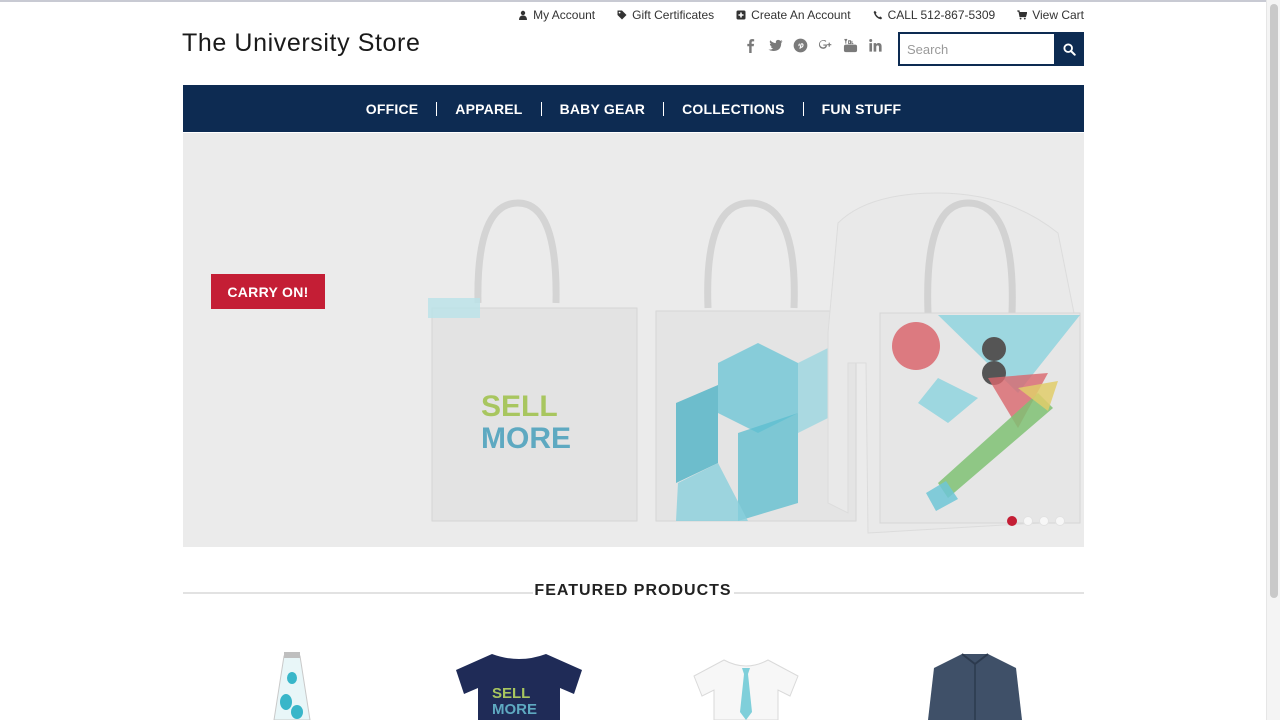 This screenshot has width=1280, height=720. I want to click on tote-bag-right, so click(954, 363).